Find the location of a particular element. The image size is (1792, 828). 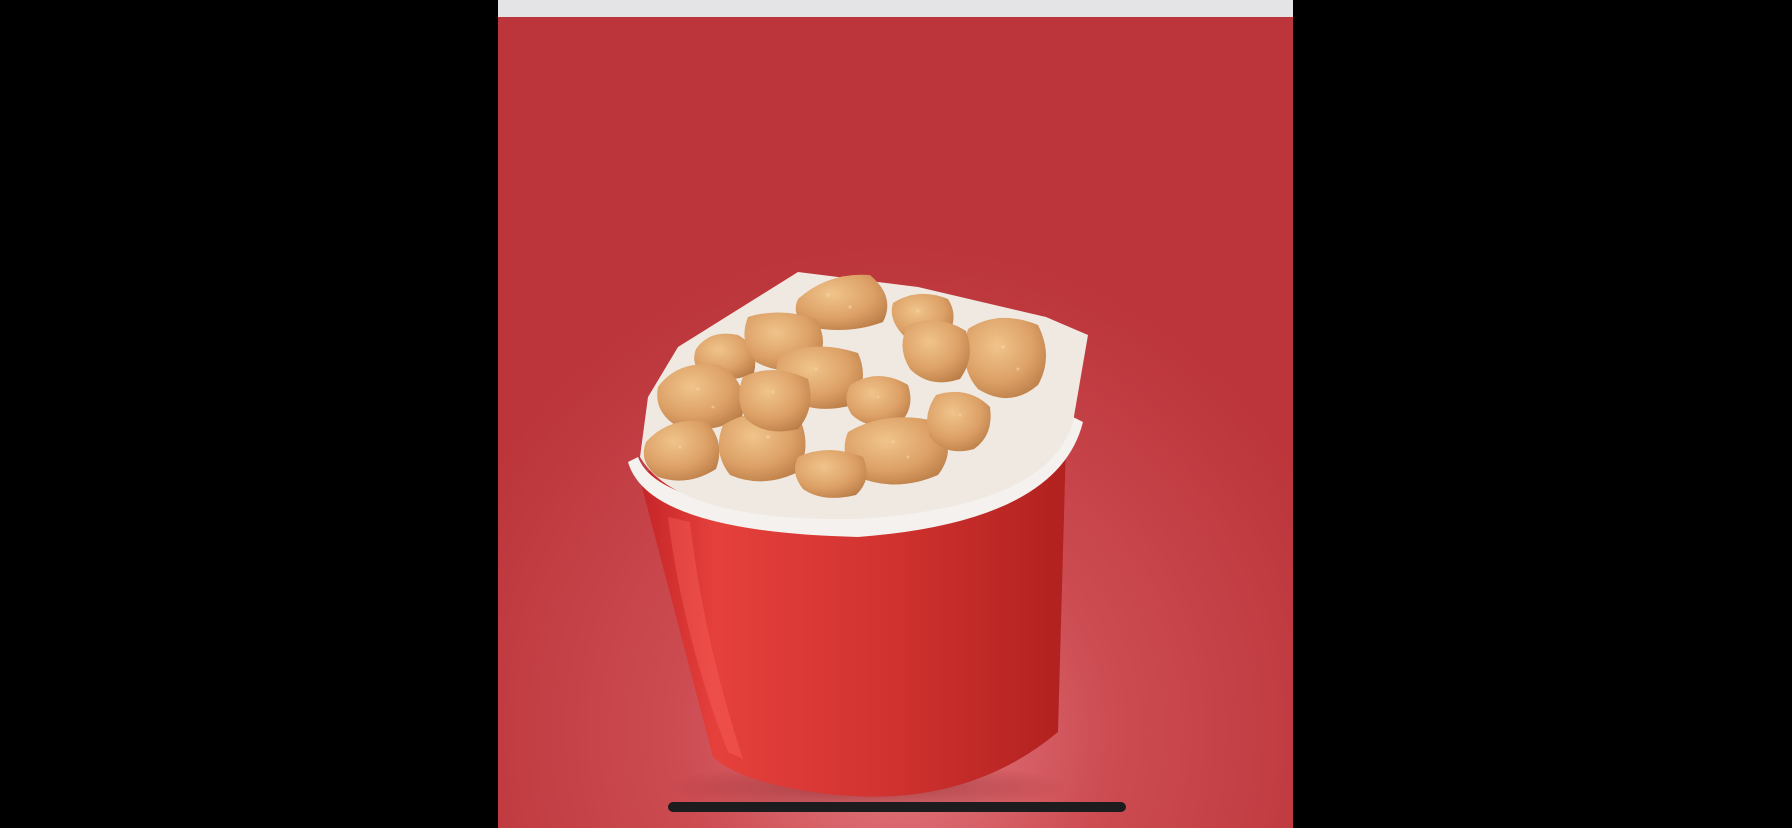

home-indicator is located at coordinates (897, 807).